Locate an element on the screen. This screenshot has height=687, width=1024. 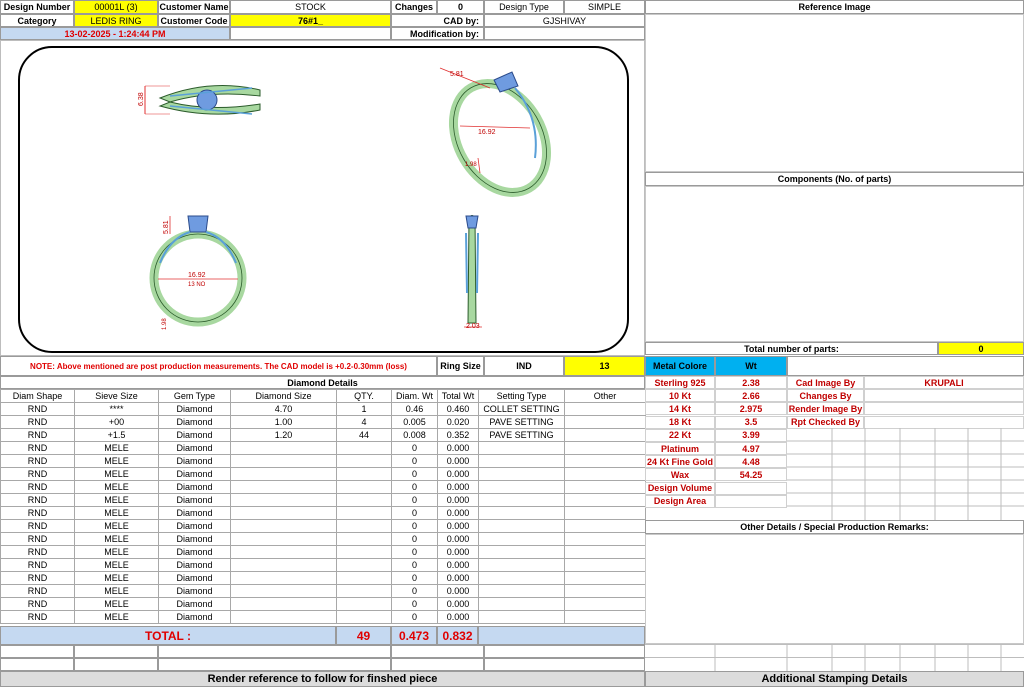
metal-weight: 2.66 is located at coordinates (751, 396).